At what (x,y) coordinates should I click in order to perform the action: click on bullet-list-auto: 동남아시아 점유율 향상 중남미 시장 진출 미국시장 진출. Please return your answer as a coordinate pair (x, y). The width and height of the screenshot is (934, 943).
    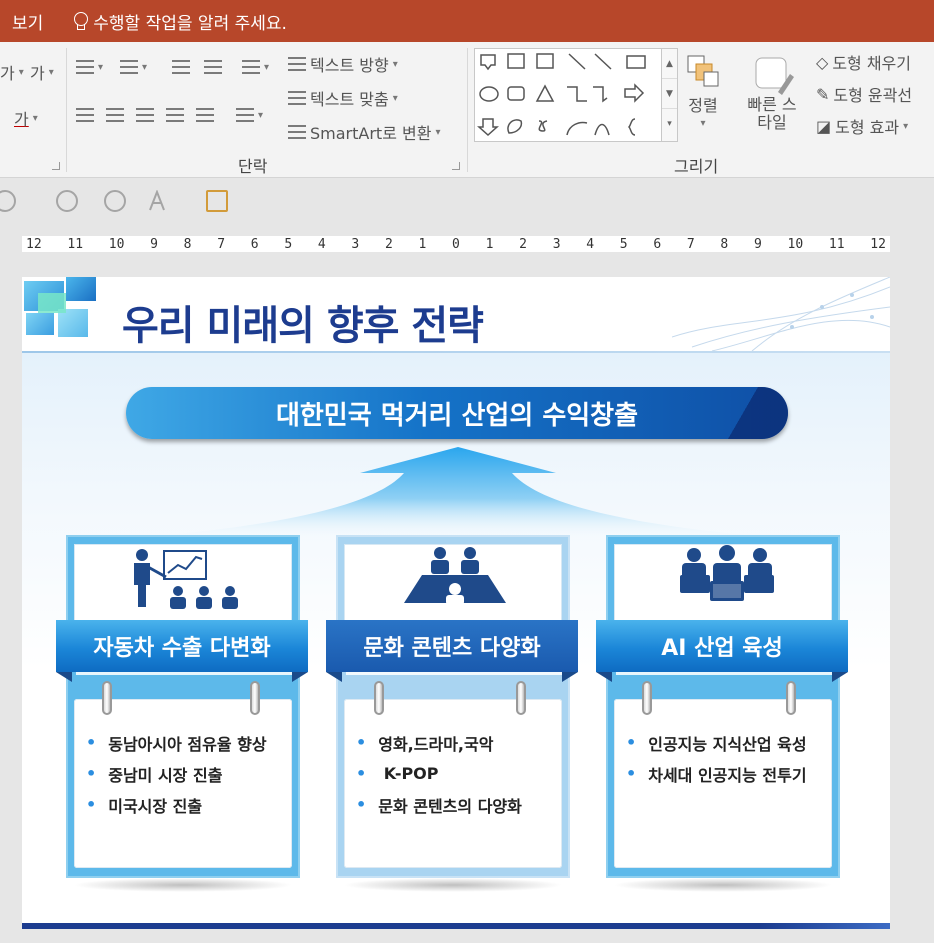
    Looking at the image, I should click on (176, 773).